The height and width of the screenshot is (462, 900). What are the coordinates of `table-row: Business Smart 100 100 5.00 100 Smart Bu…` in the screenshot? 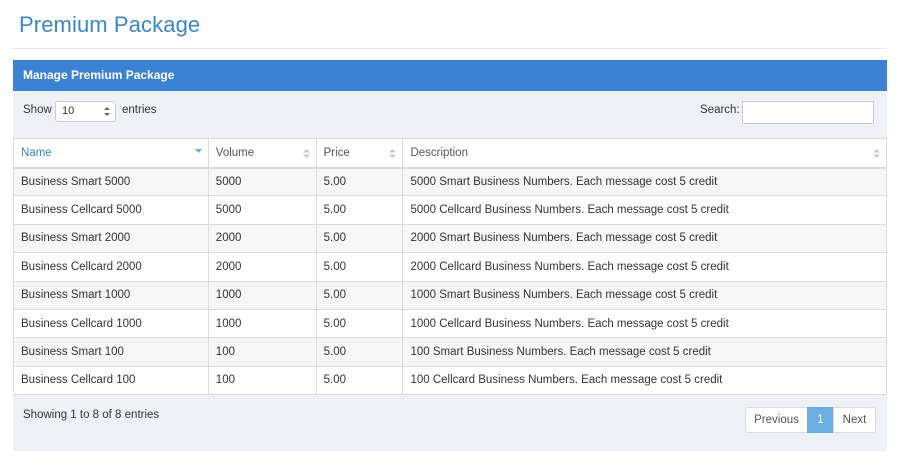 It's located at (450, 352).